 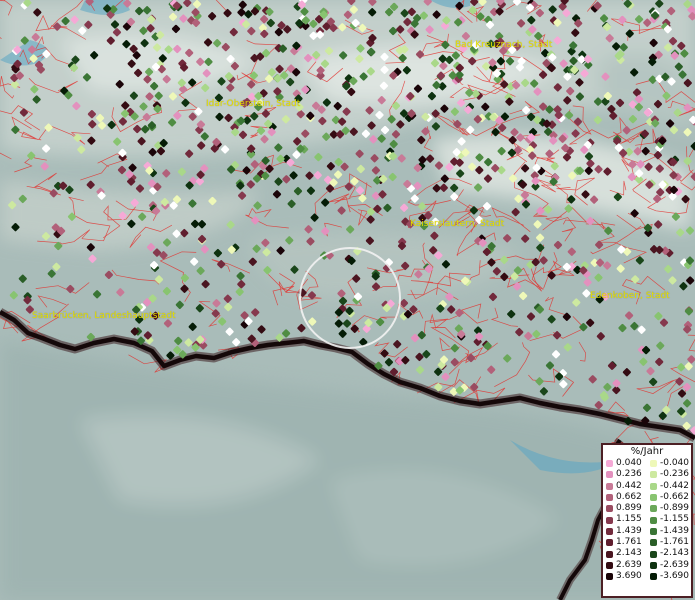 I want to click on legend-value: -0.662, so click(x=675, y=496).